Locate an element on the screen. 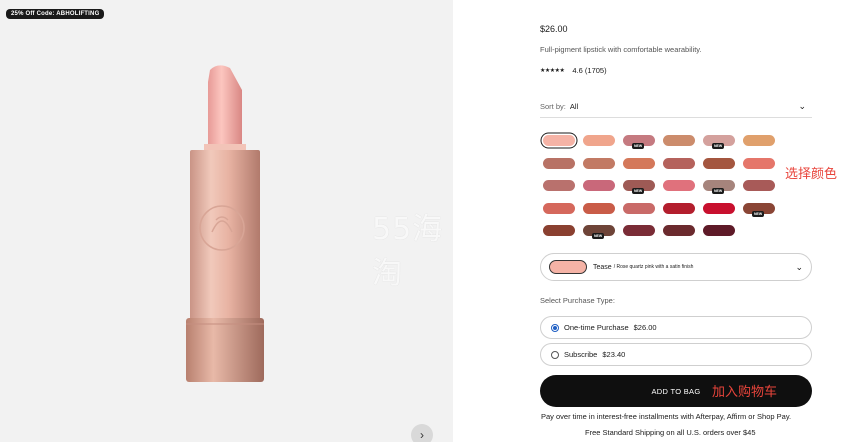  next-image-button: › is located at coordinates (422, 433).